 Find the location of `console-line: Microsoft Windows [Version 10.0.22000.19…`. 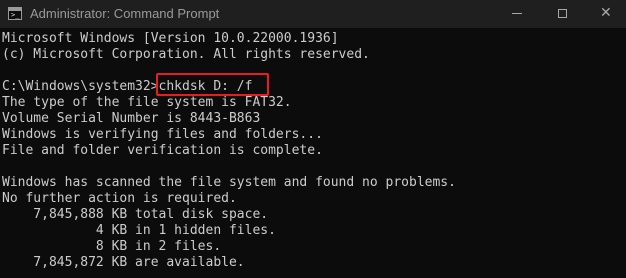

console-line: Microsoft Windows [Version 10.0.22000.19… is located at coordinates (170, 38).